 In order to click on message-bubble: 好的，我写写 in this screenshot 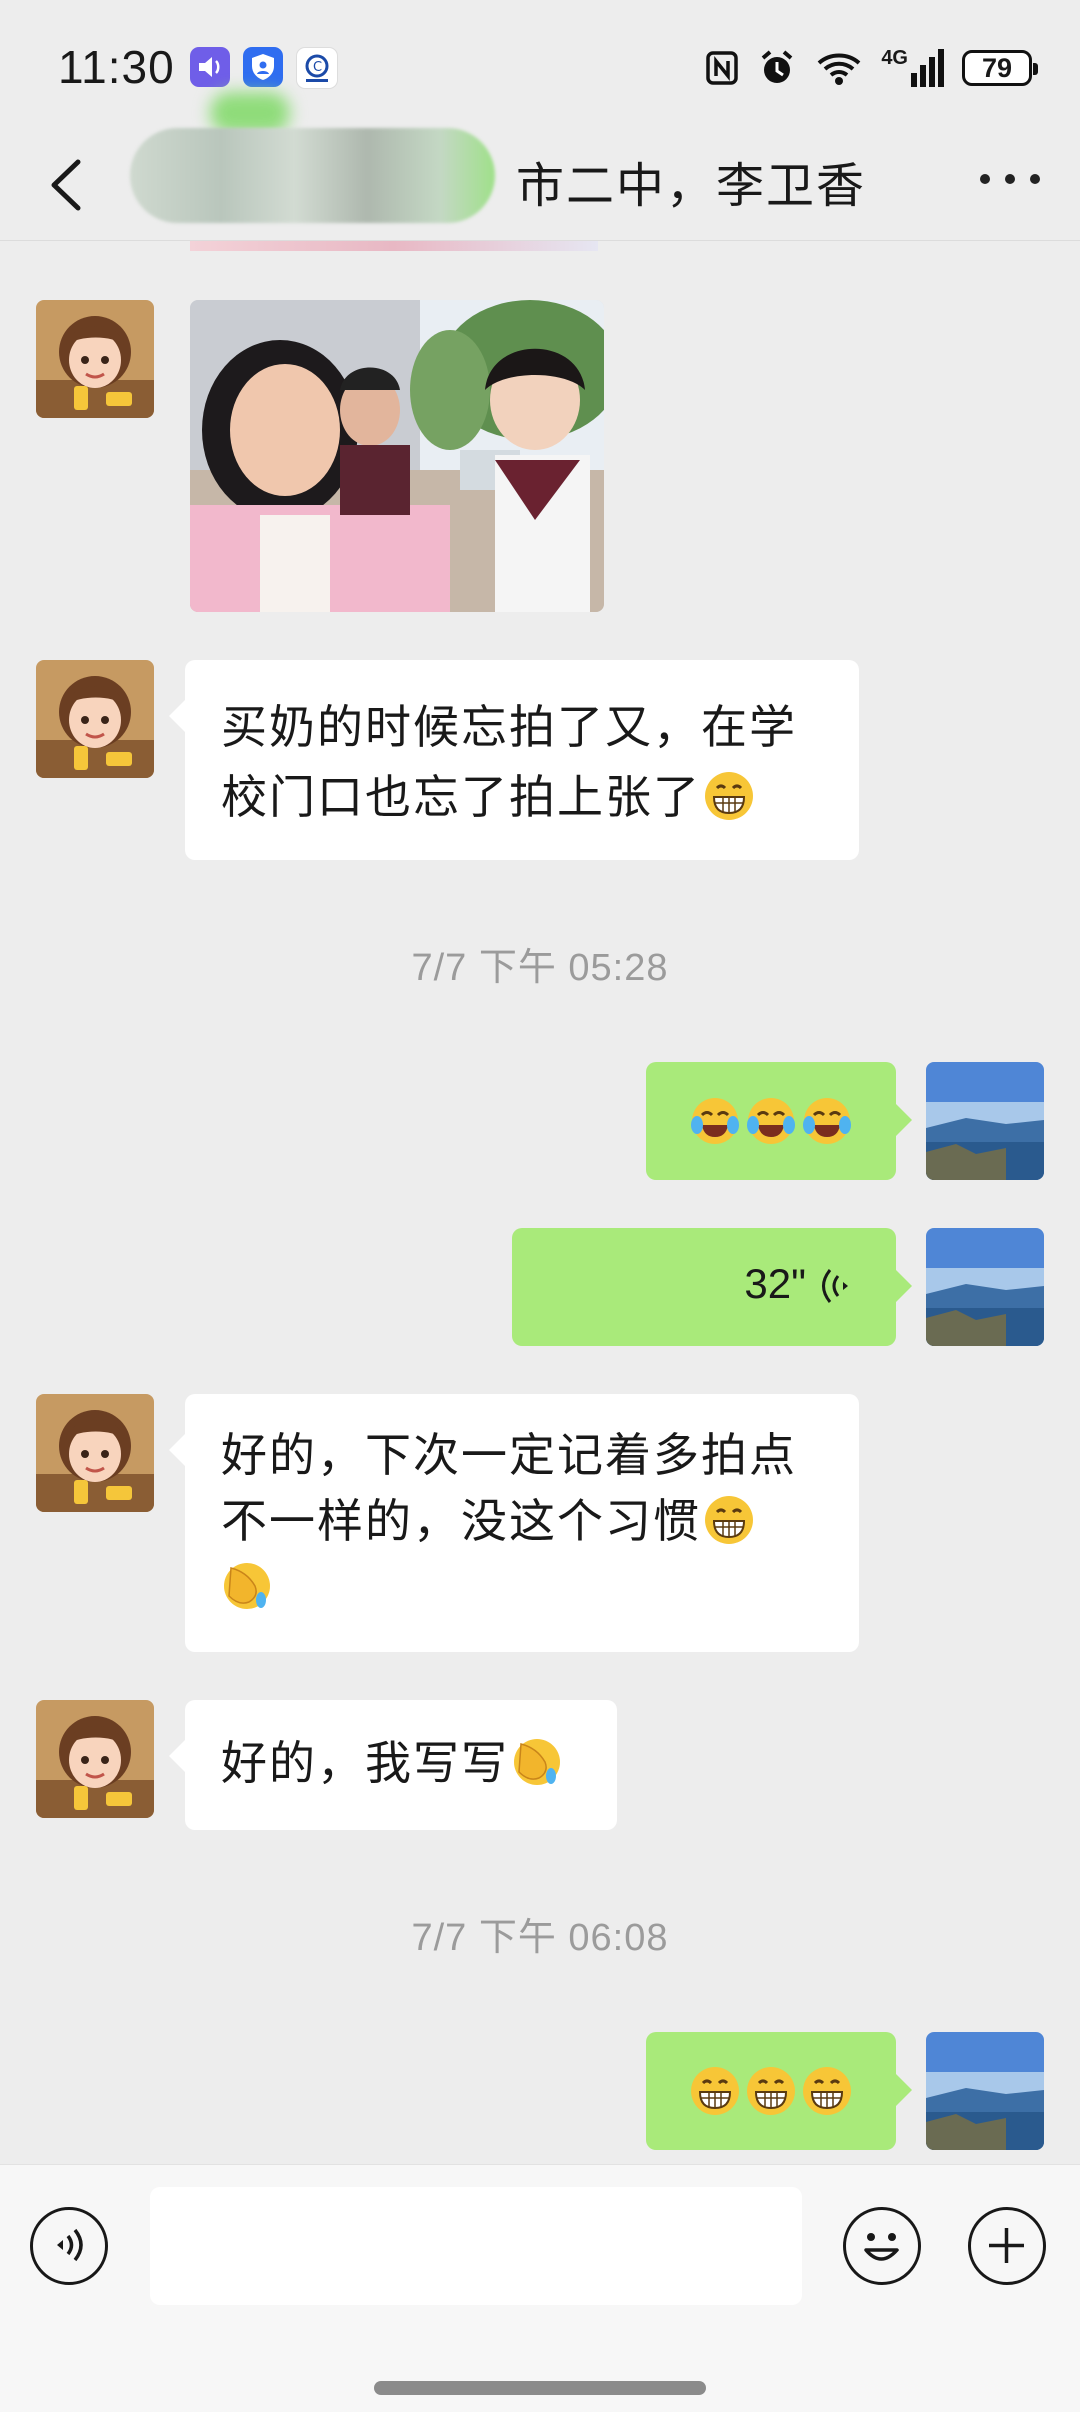, I will do `click(393, 1765)`.